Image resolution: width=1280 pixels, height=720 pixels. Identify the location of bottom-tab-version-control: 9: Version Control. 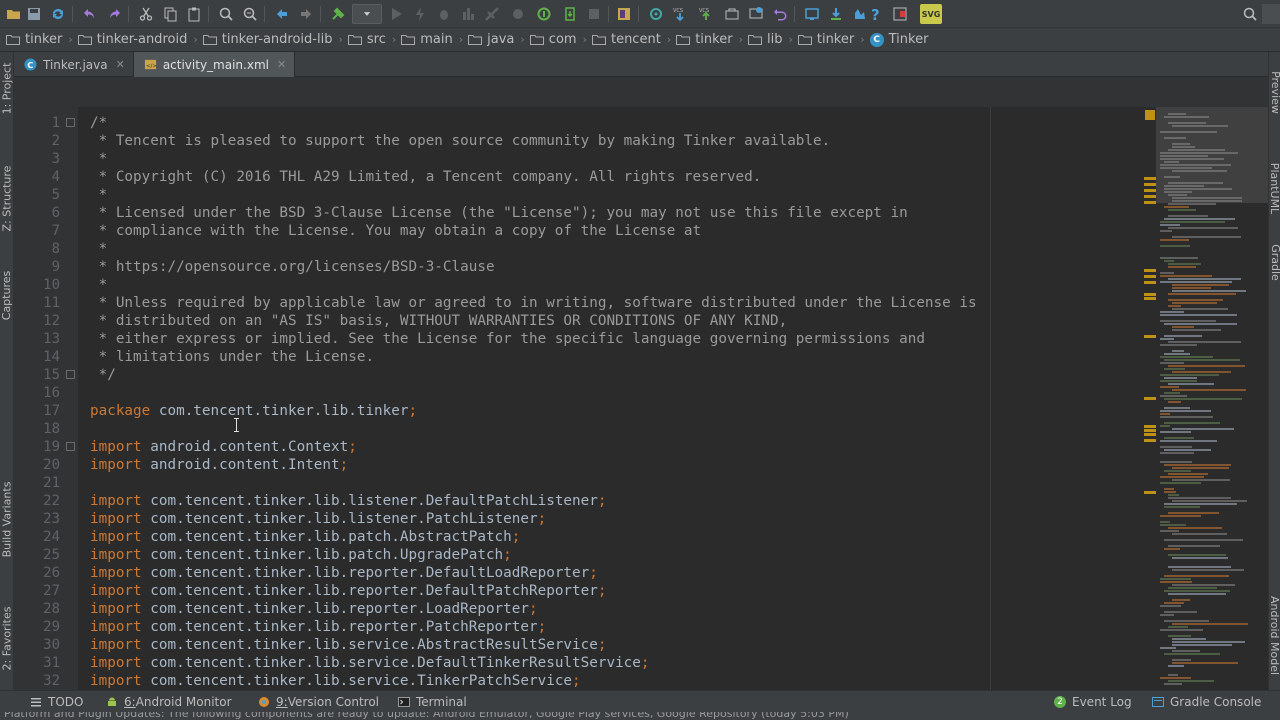
(319, 702).